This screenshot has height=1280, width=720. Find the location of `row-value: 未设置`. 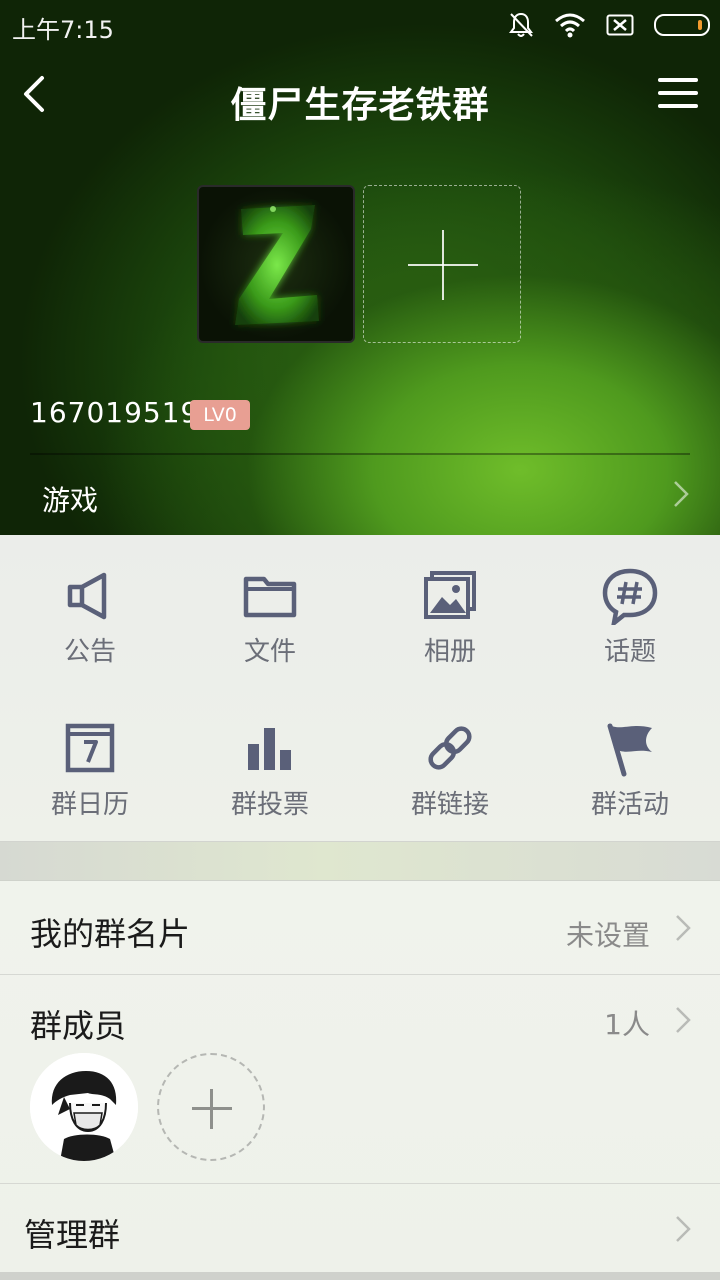

row-value: 未设置 is located at coordinates (607, 935).